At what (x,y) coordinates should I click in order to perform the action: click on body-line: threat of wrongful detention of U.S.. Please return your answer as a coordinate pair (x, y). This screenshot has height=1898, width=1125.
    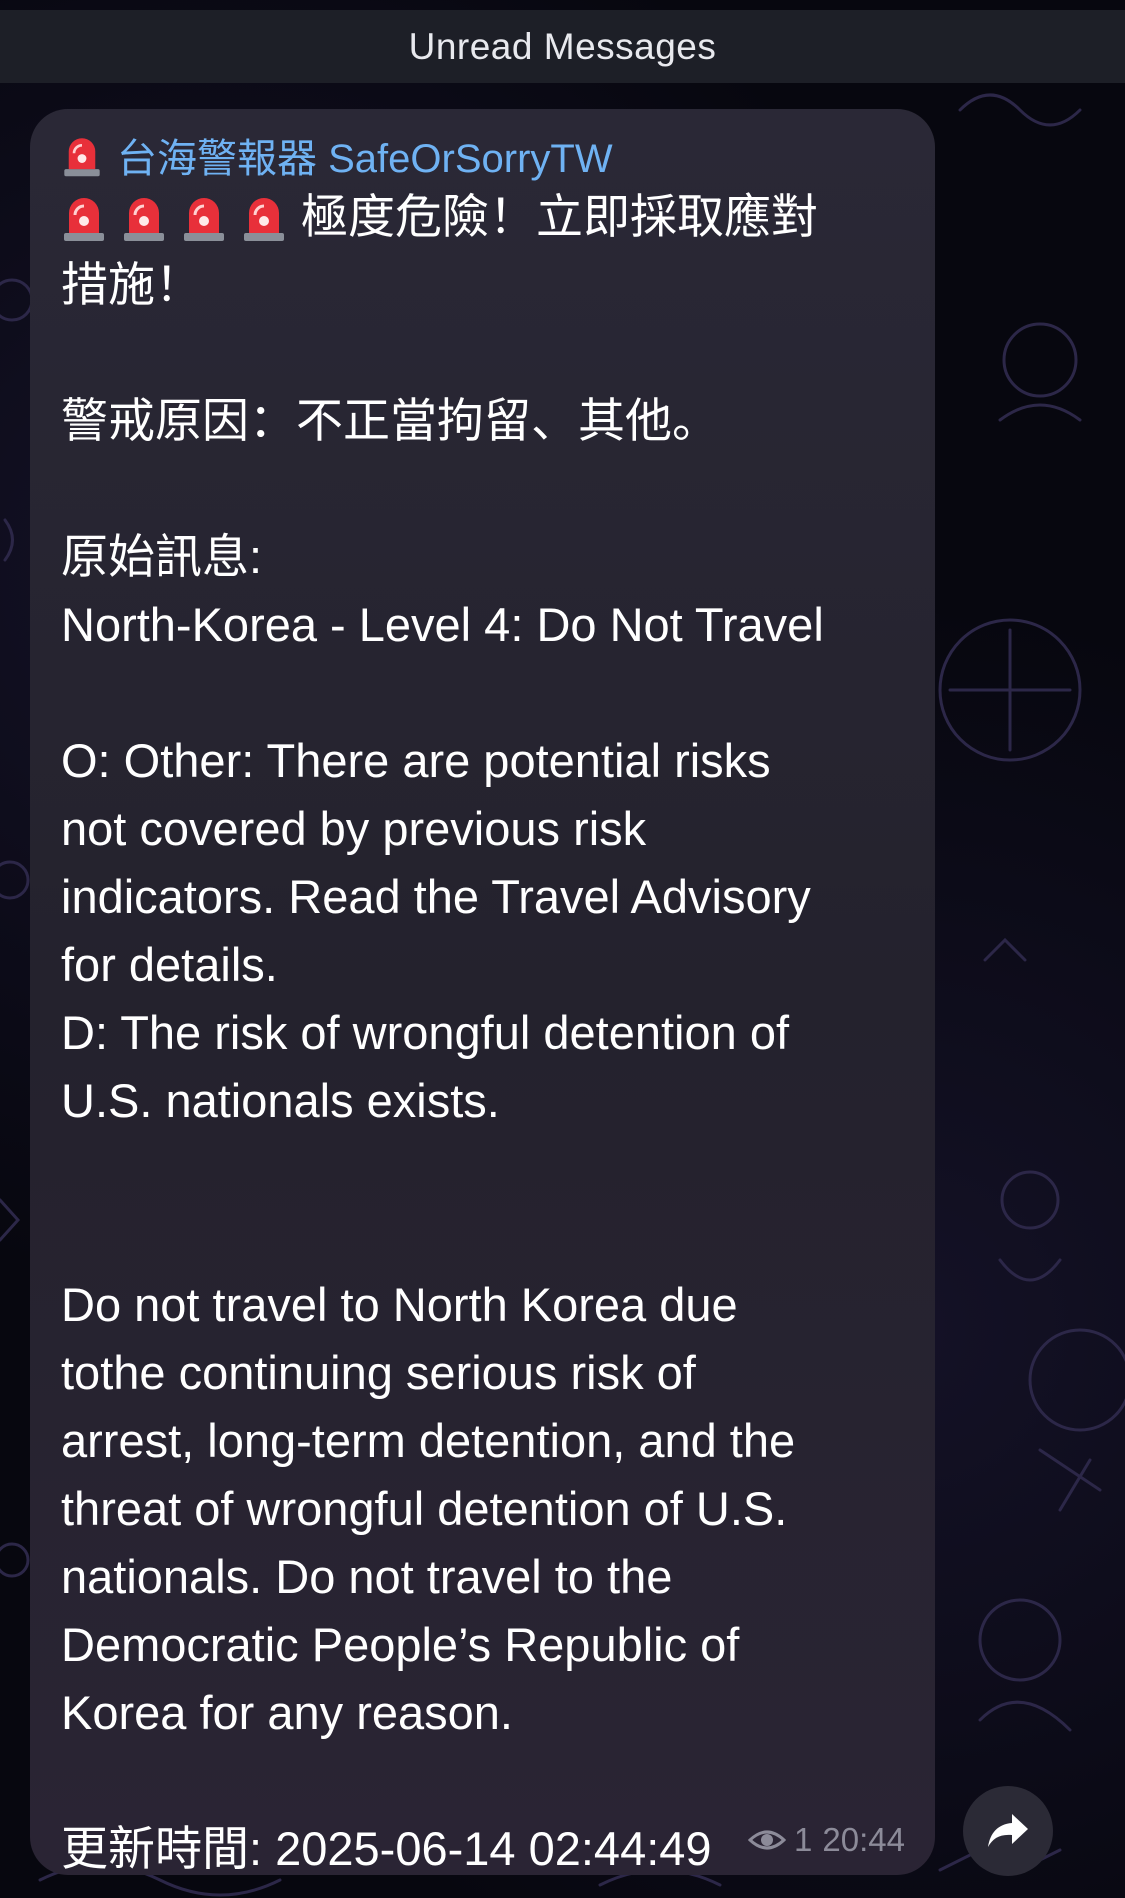
    Looking at the image, I should click on (424, 1508).